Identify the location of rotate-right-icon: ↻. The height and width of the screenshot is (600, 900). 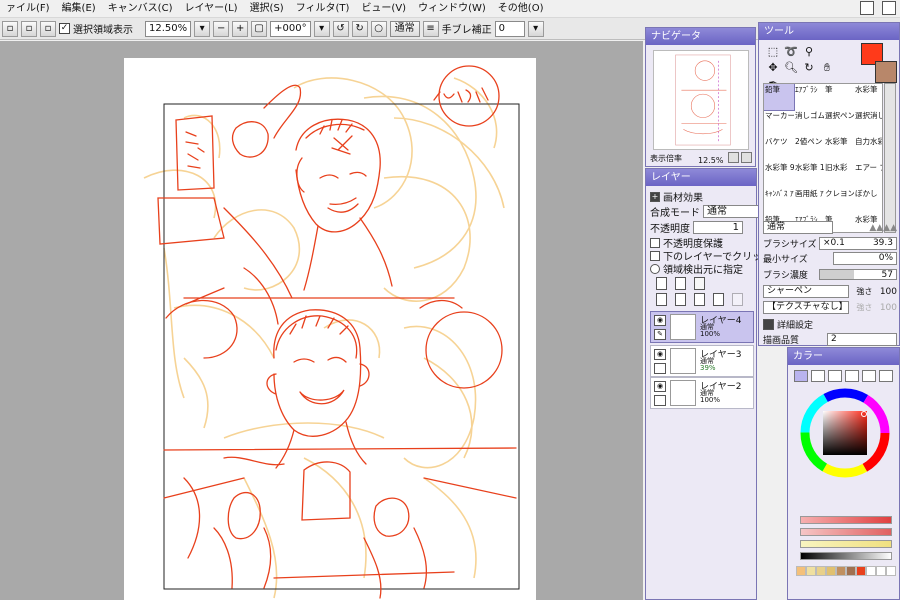
(359, 28).